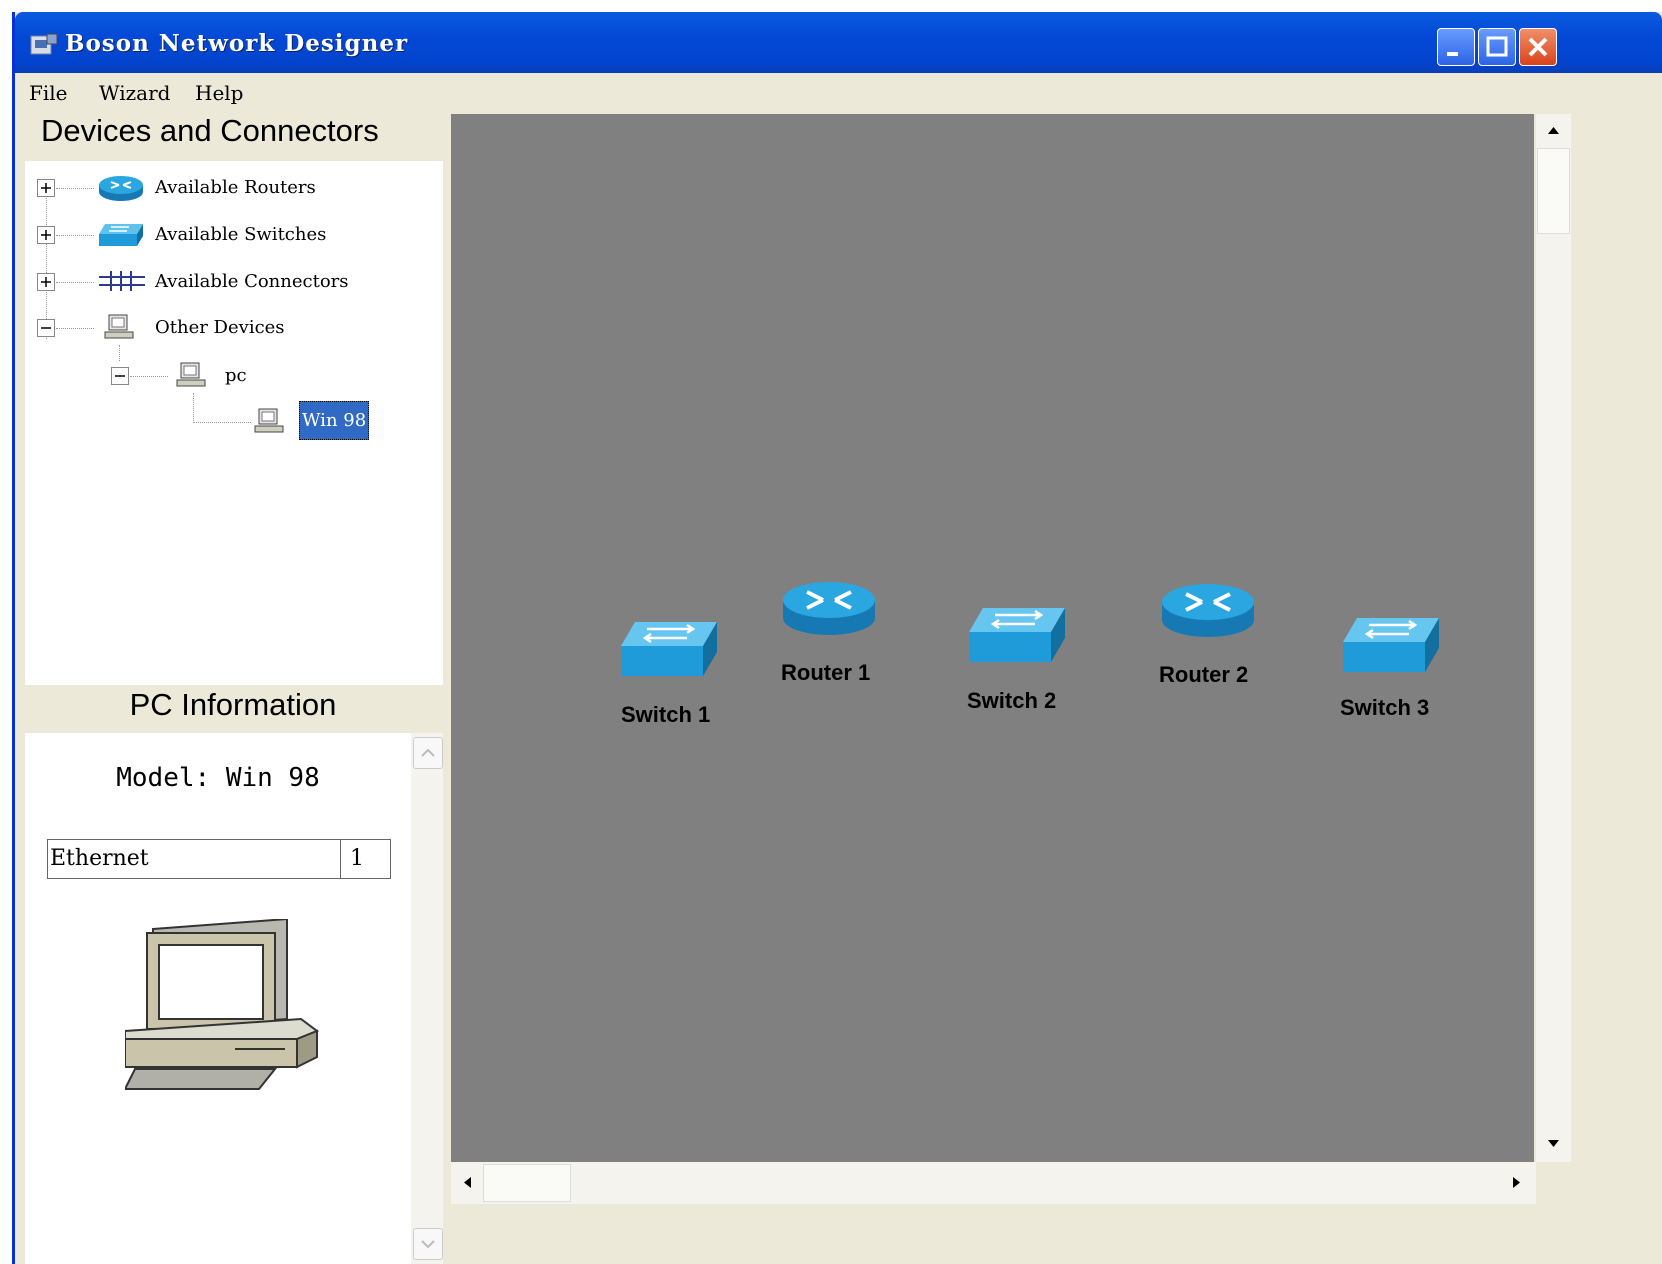 The height and width of the screenshot is (1264, 1662). What do you see at coordinates (427, 998) in the screenshot?
I see `info-scrollbar` at bounding box center [427, 998].